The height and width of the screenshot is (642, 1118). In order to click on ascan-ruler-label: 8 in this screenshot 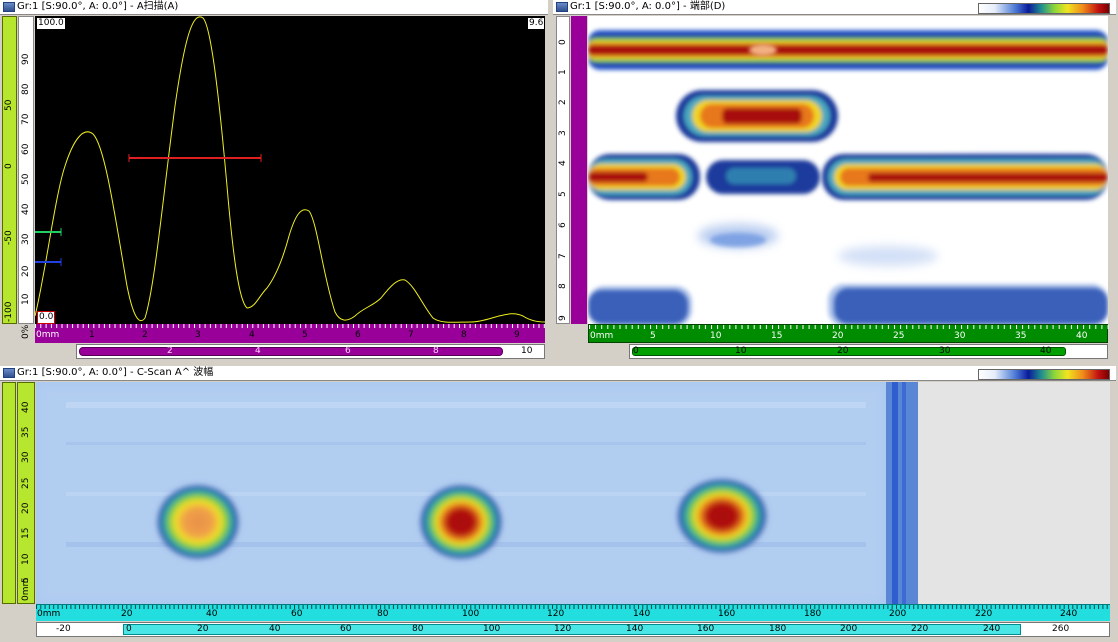, I will do `click(464, 335)`.